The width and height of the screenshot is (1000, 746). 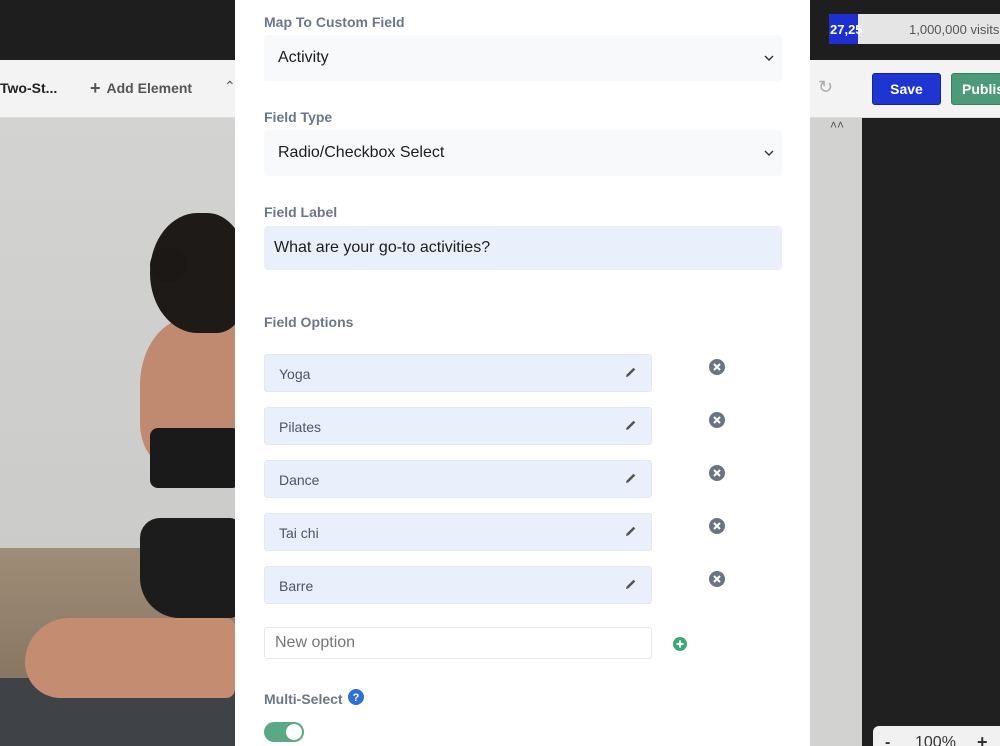 What do you see at coordinates (298, 117) in the screenshot?
I see `field-type-label: Field Type` at bounding box center [298, 117].